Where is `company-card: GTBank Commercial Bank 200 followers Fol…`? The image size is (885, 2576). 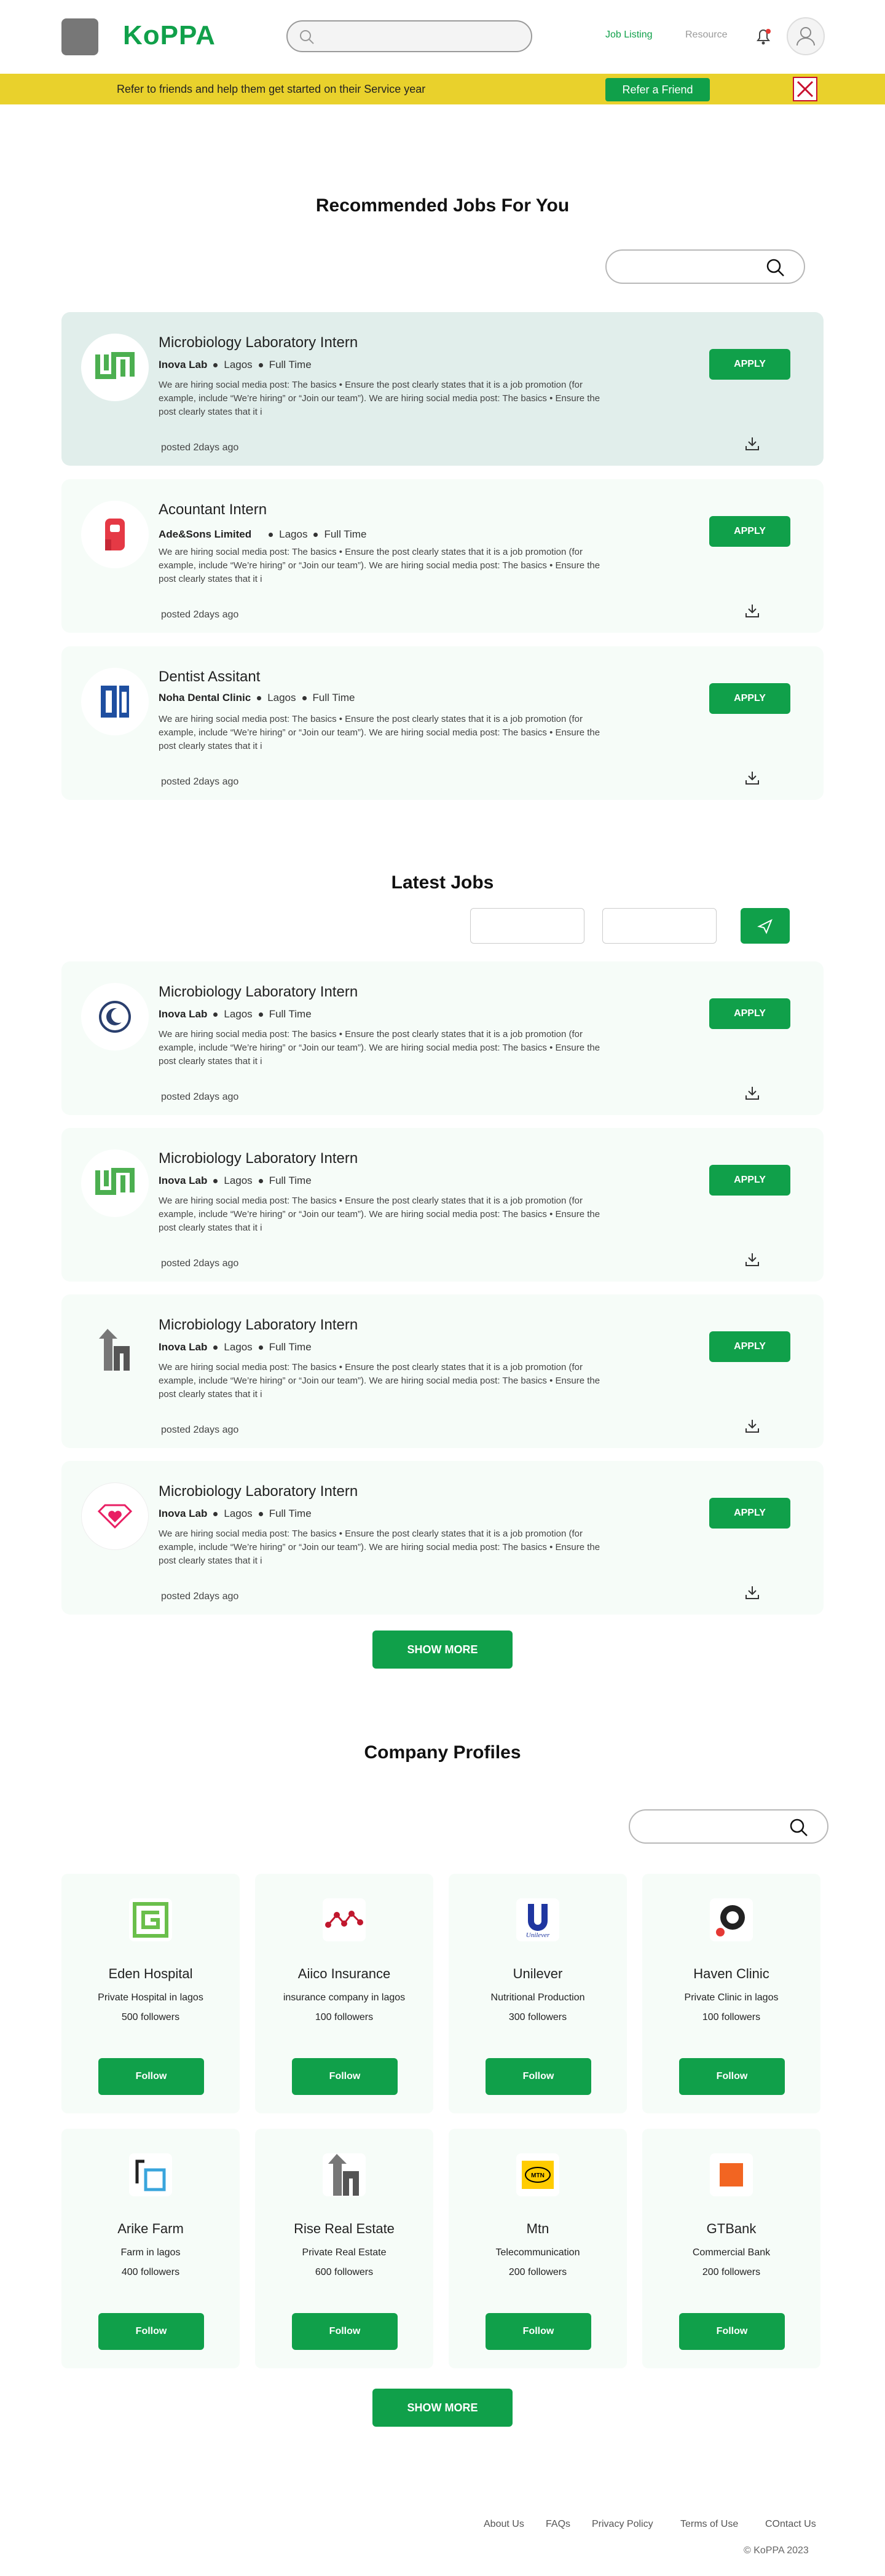
company-card: GTBank Commercial Bank 200 followers Fol… is located at coordinates (731, 2248).